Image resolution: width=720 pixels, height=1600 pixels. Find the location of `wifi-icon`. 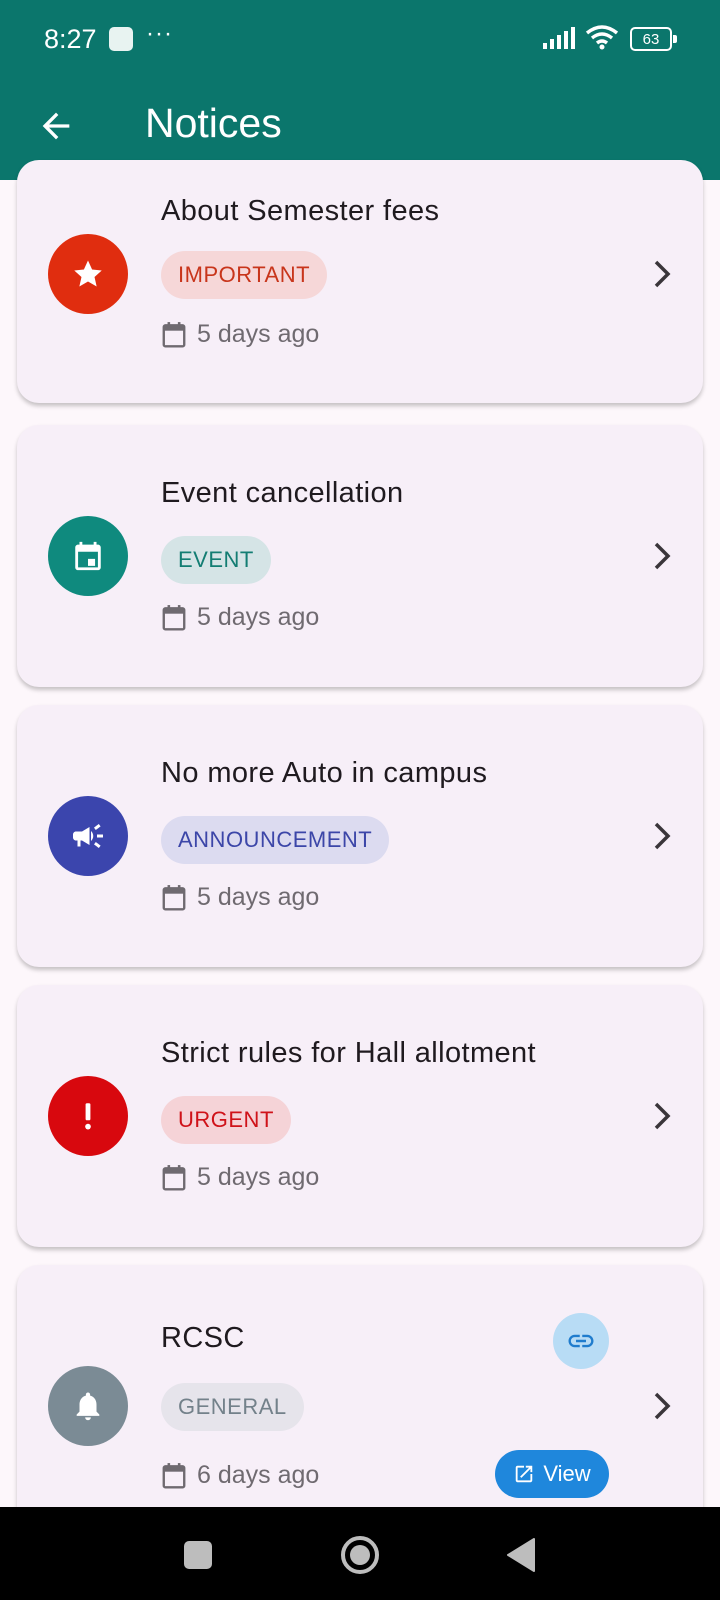

wifi-icon is located at coordinates (602, 37).